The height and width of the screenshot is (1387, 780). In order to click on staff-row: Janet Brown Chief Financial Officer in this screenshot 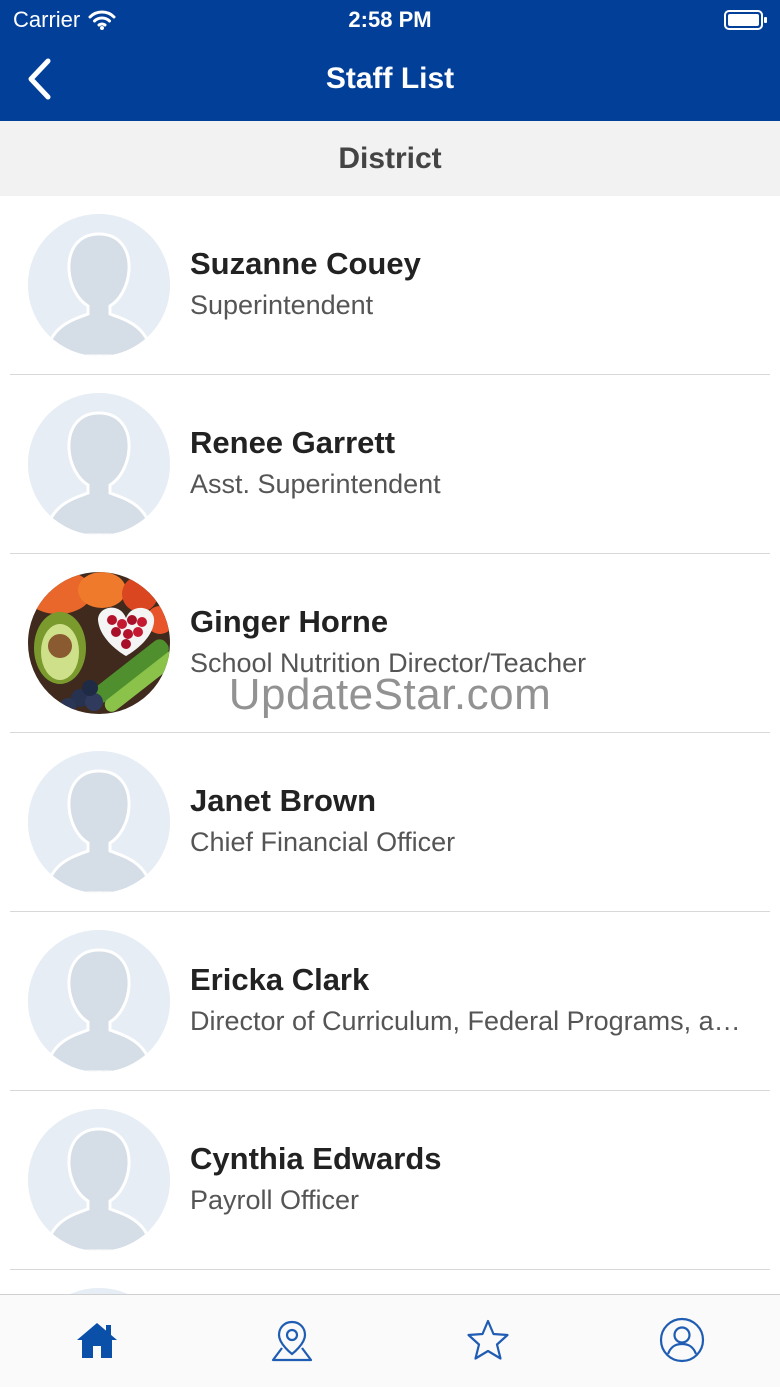, I will do `click(390, 822)`.